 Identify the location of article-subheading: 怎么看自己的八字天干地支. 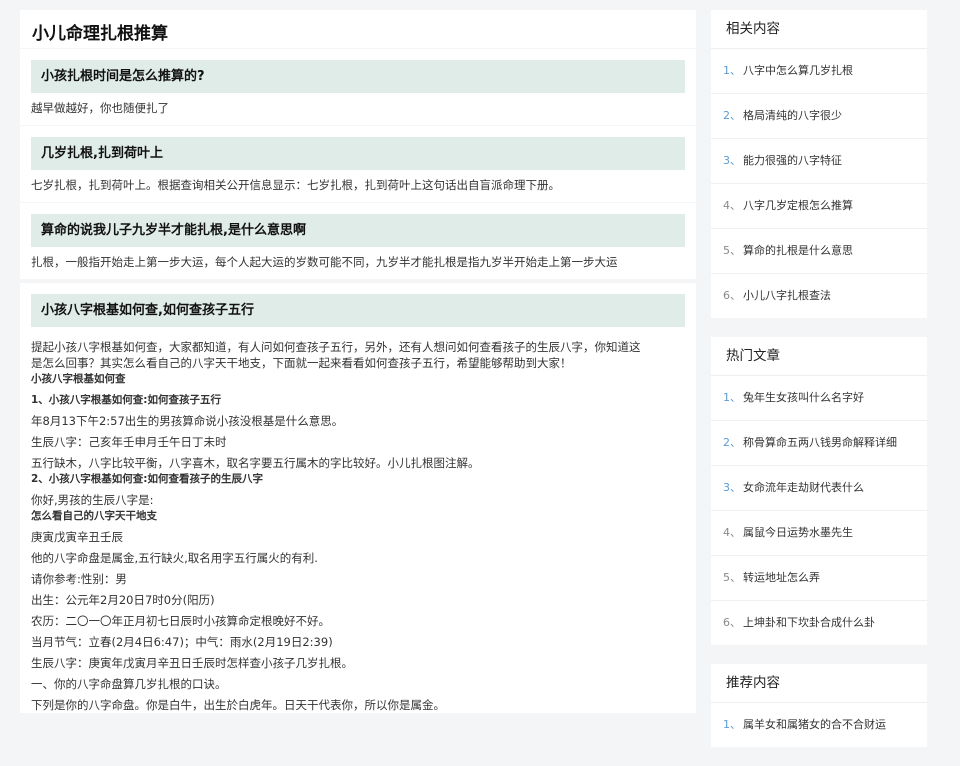
(94, 516).